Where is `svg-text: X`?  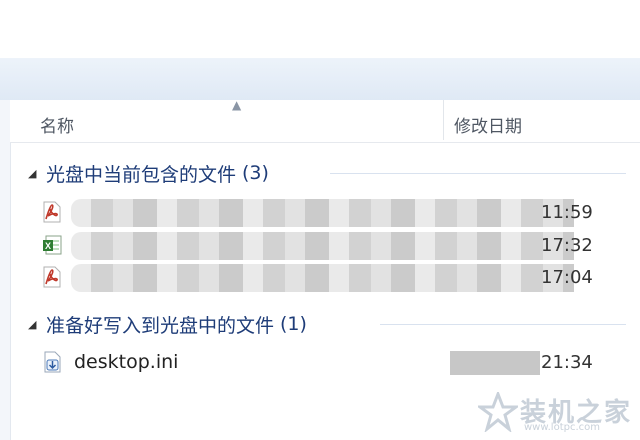 svg-text: X is located at coordinates (48, 246).